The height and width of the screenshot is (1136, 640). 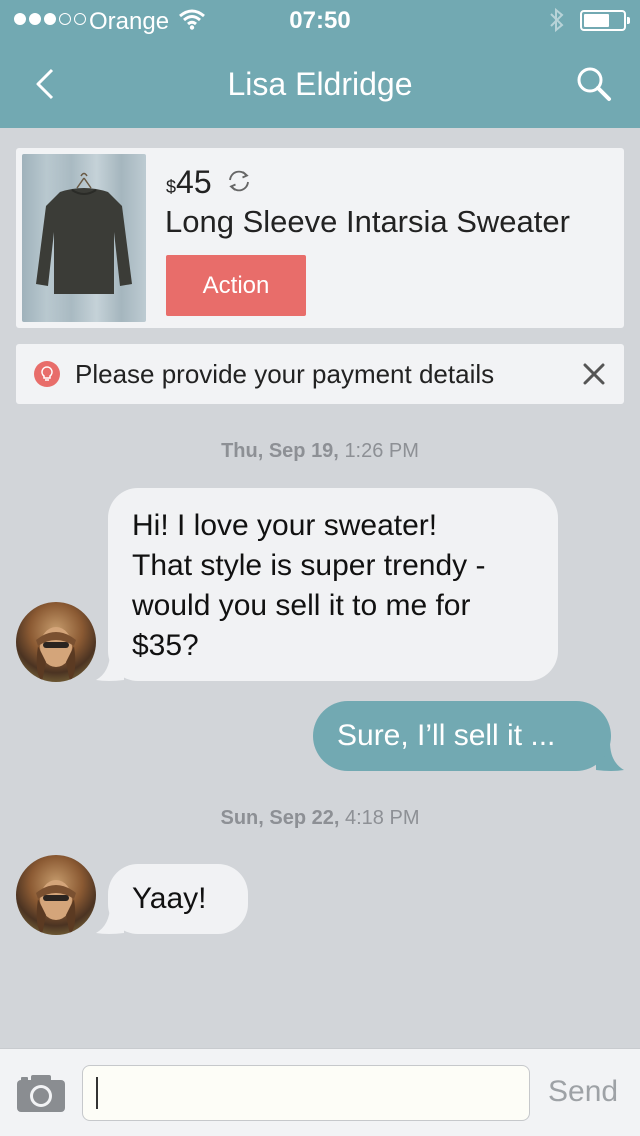 I want to click on send-button: Send, so click(x=583, y=1092).